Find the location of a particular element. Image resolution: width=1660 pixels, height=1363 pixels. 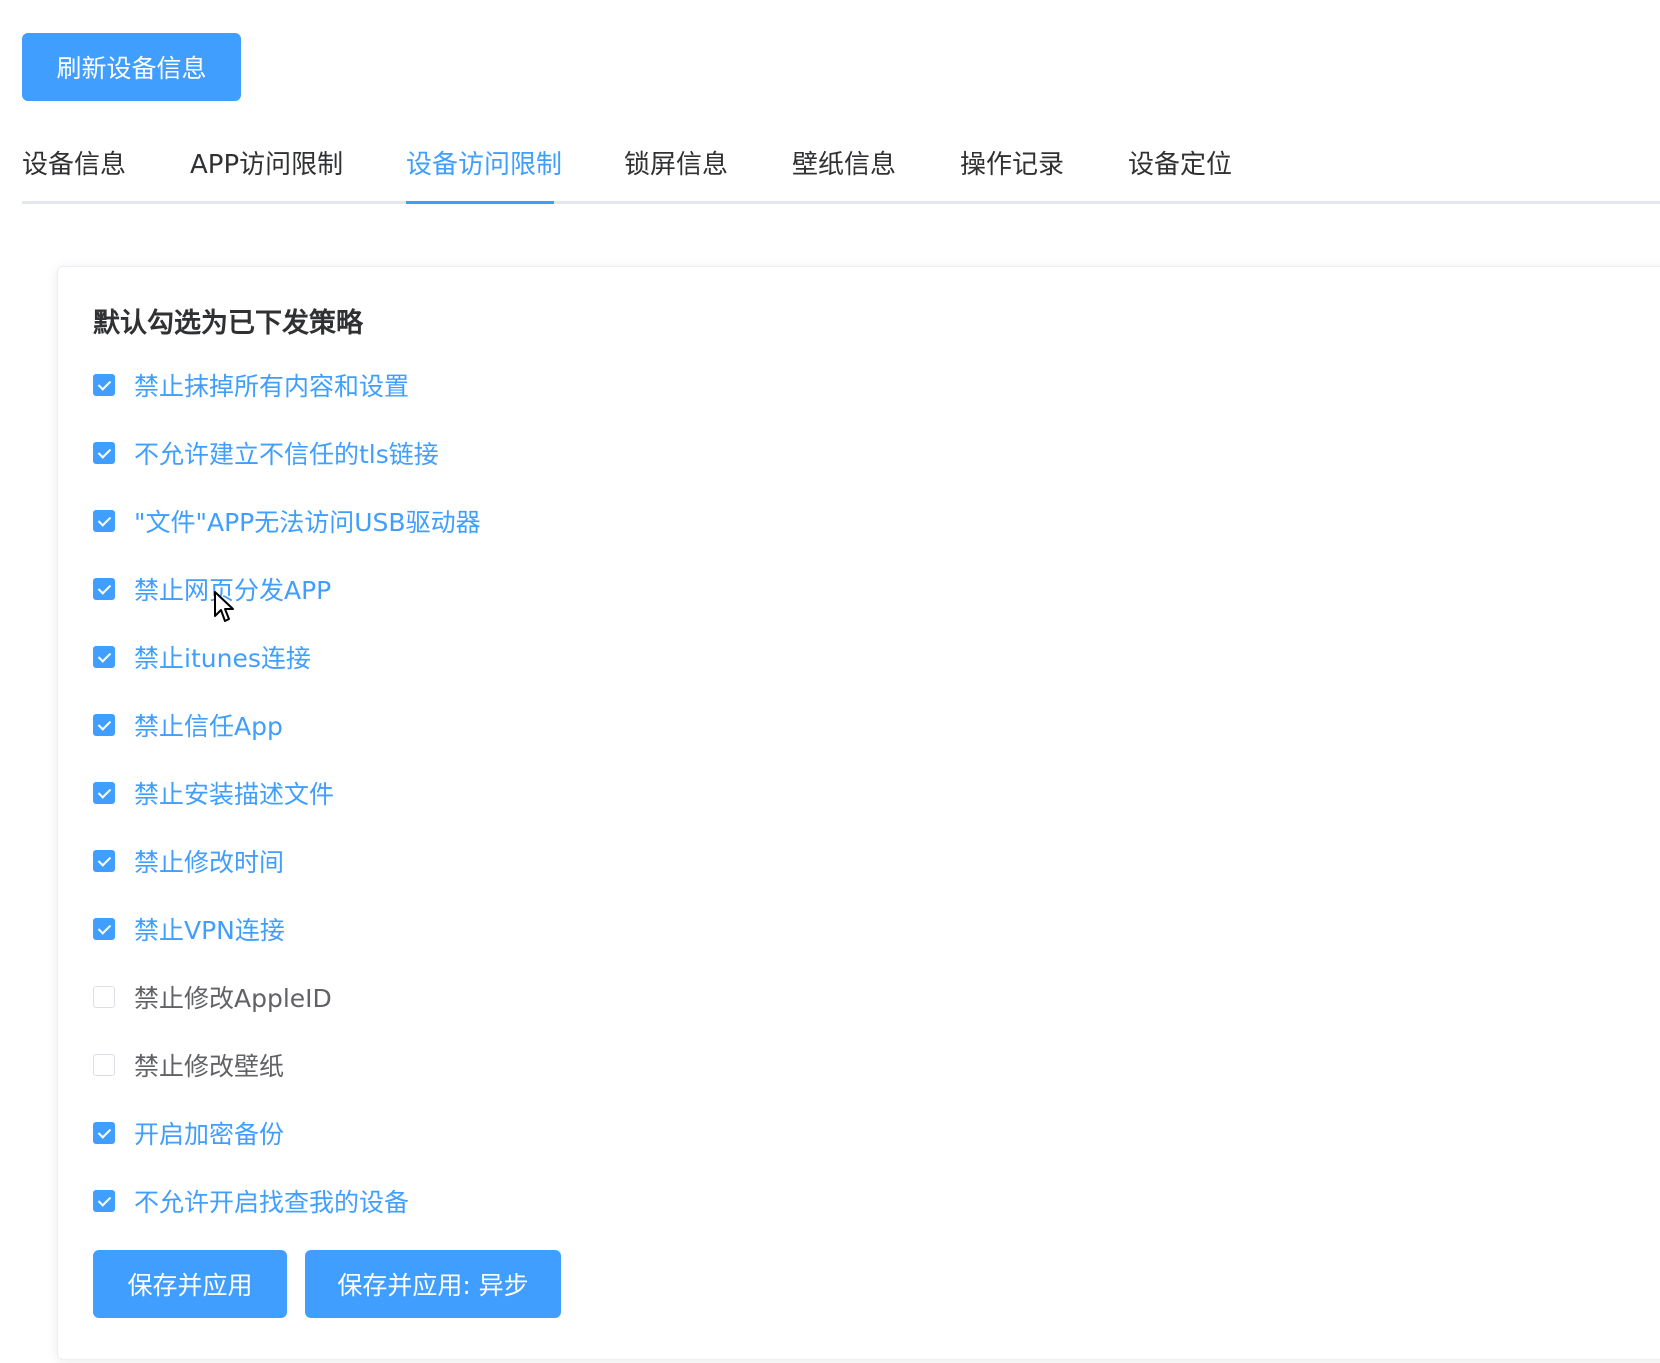

policy-option-label: 禁止itunes连接 is located at coordinates (222, 658).